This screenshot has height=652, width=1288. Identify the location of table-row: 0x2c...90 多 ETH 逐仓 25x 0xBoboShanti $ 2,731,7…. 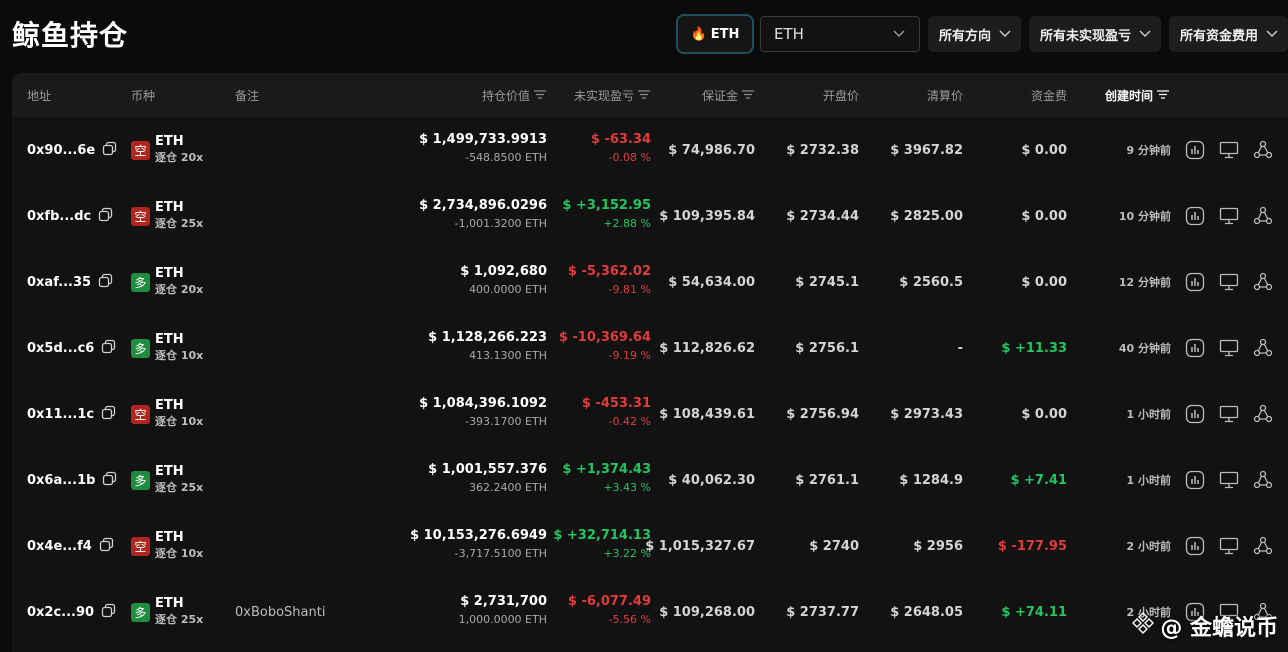
(650, 612).